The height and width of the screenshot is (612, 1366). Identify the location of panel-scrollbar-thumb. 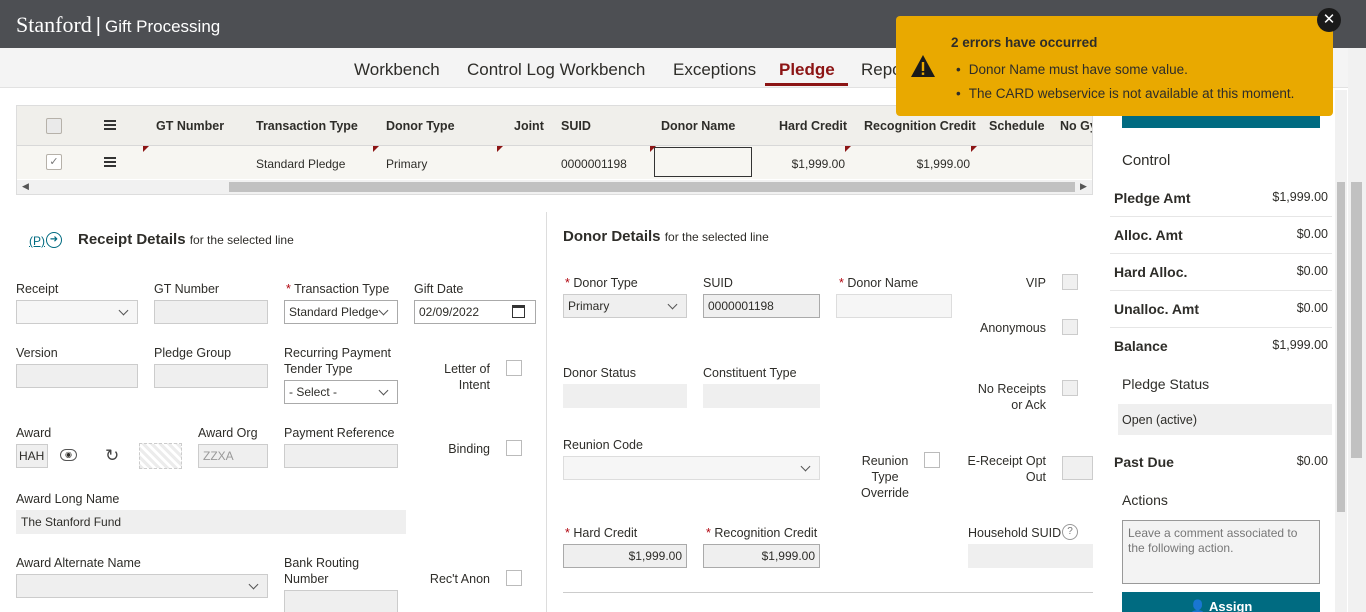
(1341, 347).